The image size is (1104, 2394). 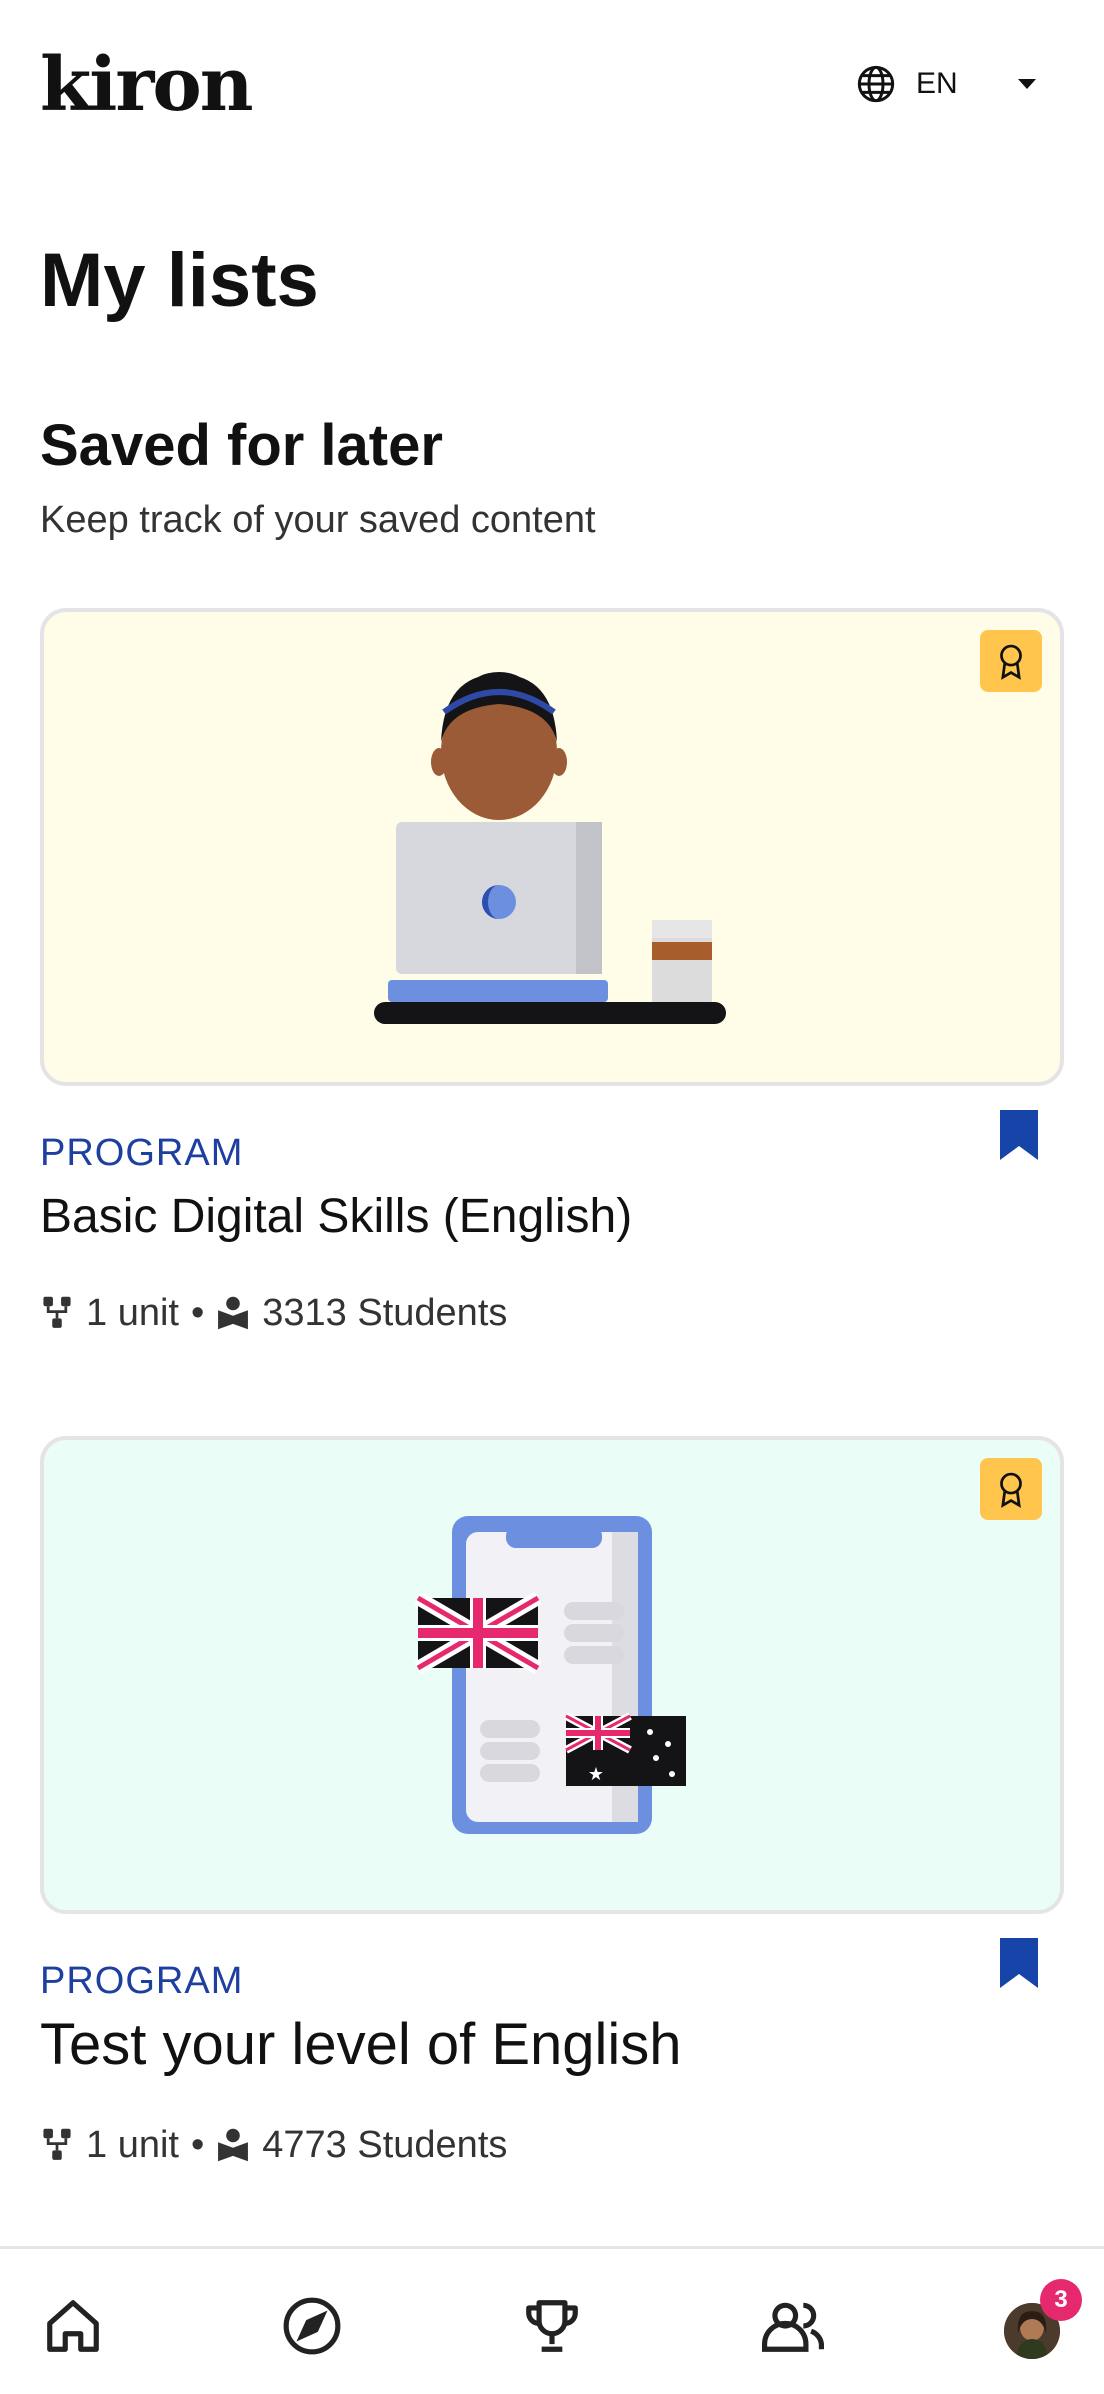 What do you see at coordinates (876, 84) in the screenshot?
I see `globe-icon` at bounding box center [876, 84].